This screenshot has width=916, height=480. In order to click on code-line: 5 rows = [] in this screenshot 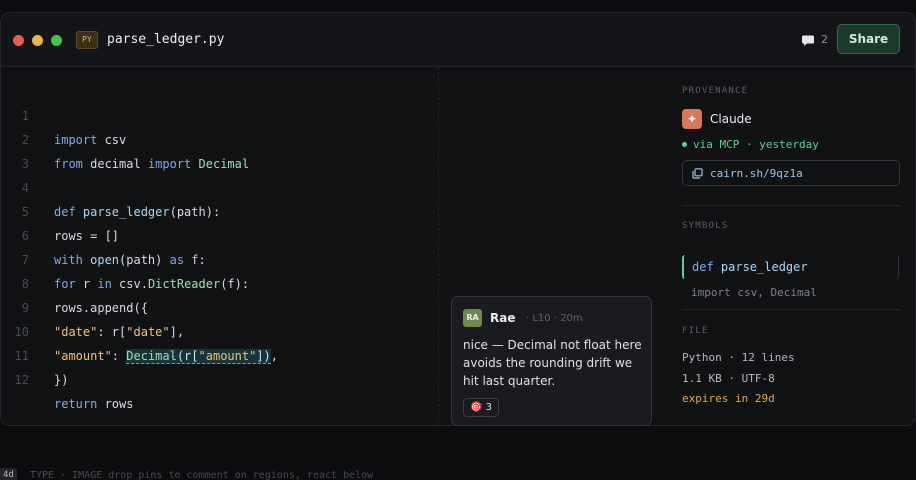, I will do `click(220, 209)`.